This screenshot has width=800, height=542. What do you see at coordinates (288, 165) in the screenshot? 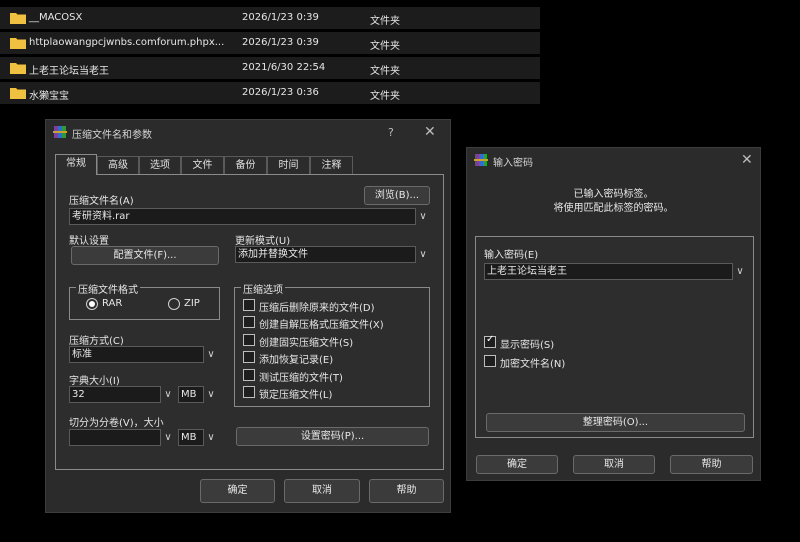
I see `tab-time: 时间` at bounding box center [288, 165].